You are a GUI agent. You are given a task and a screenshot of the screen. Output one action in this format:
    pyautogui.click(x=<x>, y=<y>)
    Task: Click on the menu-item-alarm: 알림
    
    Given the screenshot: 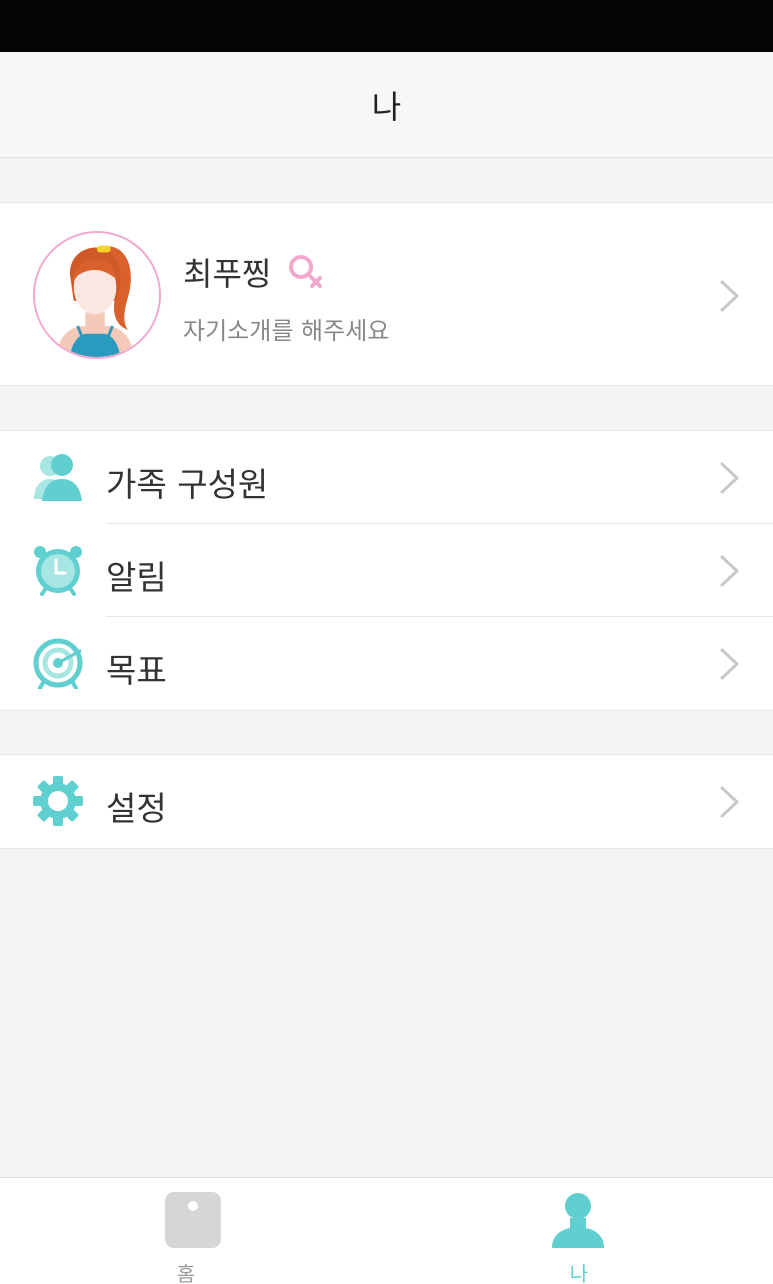 What is the action you would take?
    pyautogui.click(x=386, y=570)
    